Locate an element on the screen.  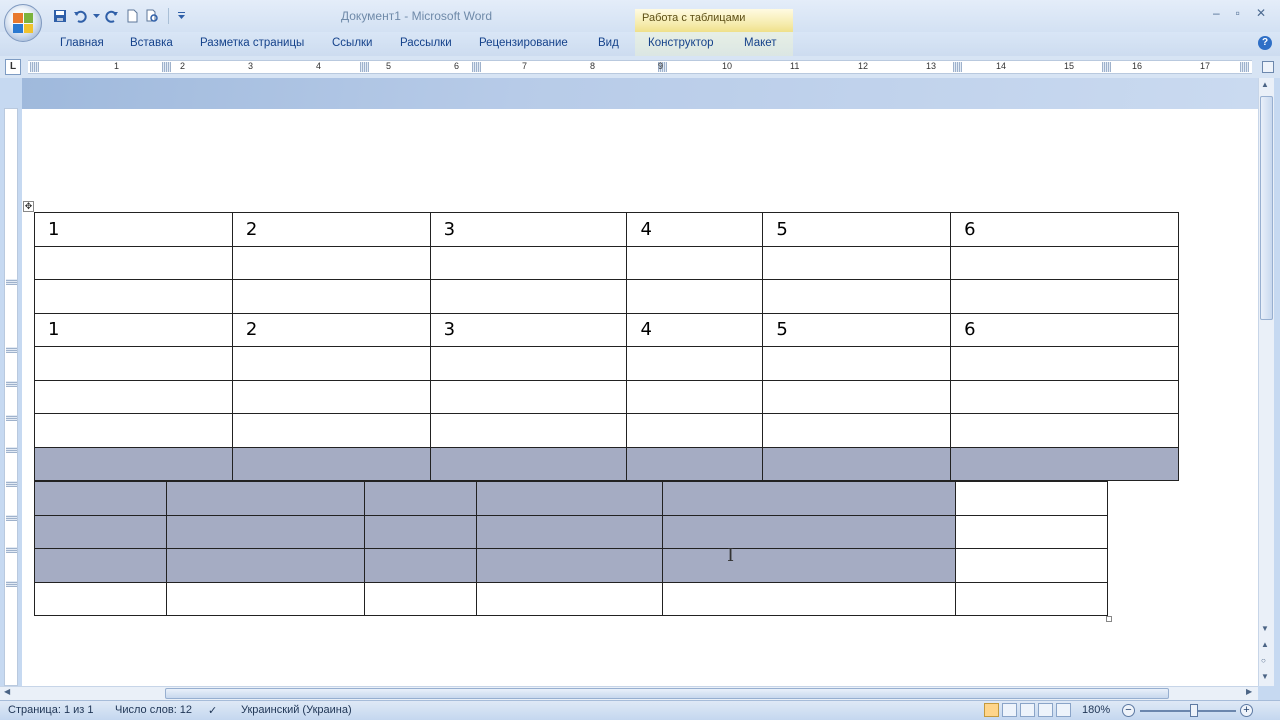
tab-insert: Вставка is located at coordinates (151, 43).